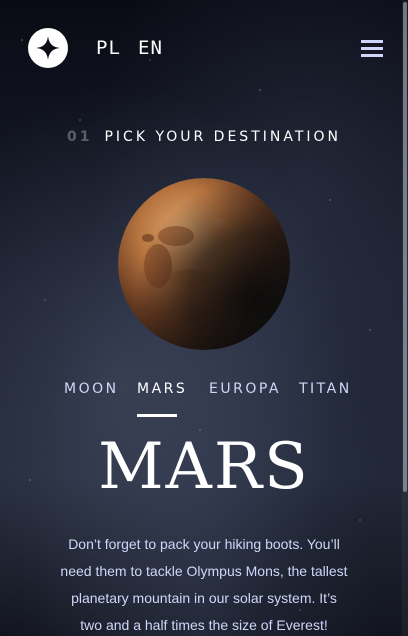 This screenshot has height=636, width=408. Describe the element at coordinates (79, 137) in the screenshot. I see `heading-number: 01` at that location.